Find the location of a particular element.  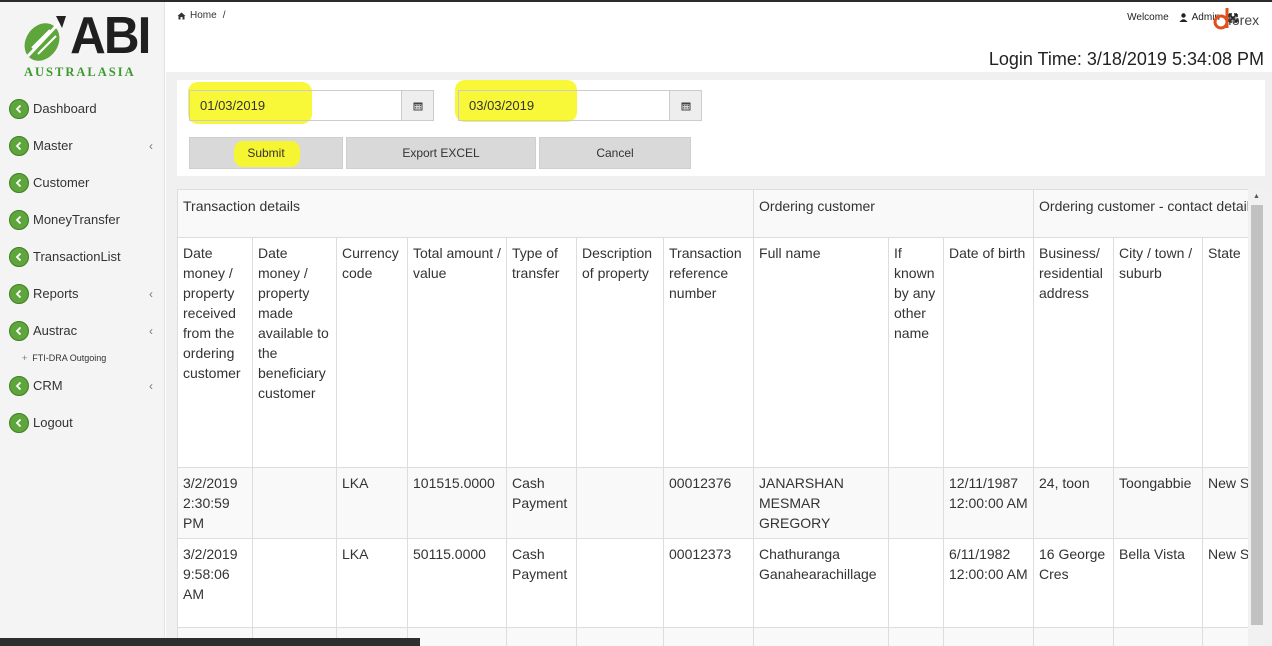

logo-text: ABI is located at coordinates (110, 36).